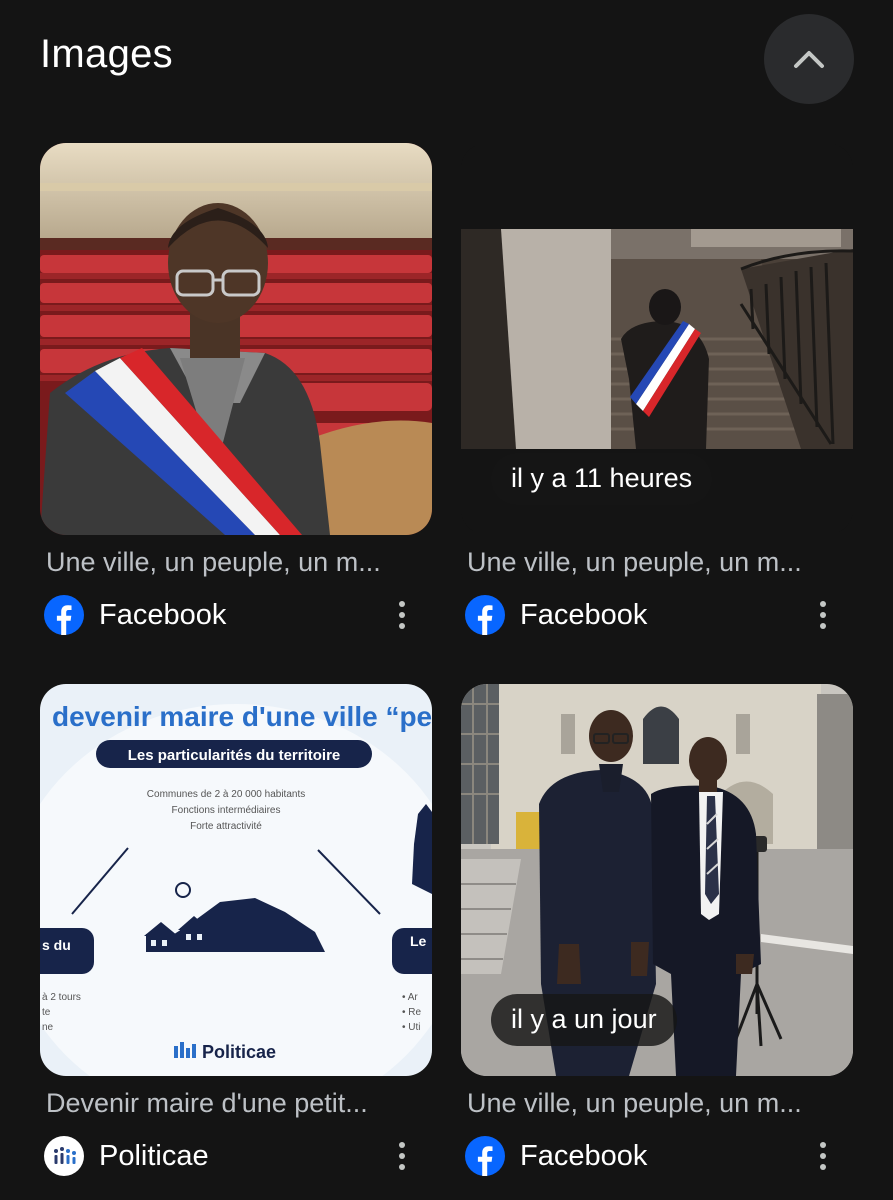 This screenshot has height=1200, width=893. What do you see at coordinates (242, 716) in the screenshot?
I see `infographic-heading: devenir maire d'une ville “peu` at bounding box center [242, 716].